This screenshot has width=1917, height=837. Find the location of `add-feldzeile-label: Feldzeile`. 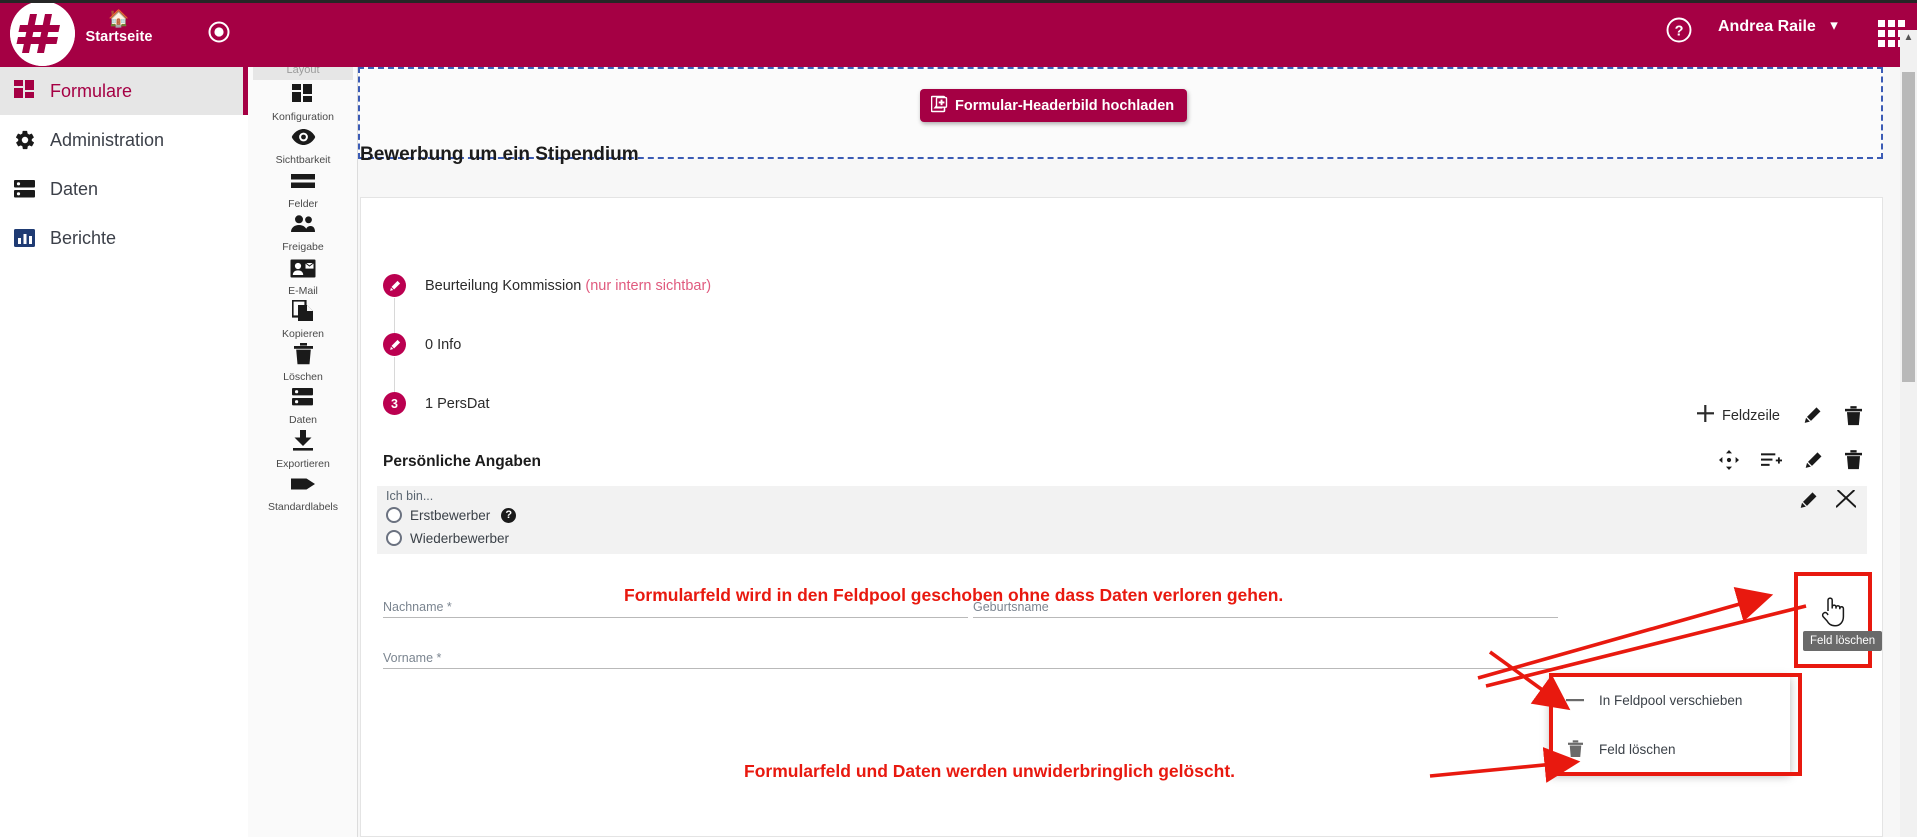

add-feldzeile-label: Feldzeile is located at coordinates (1750, 415).